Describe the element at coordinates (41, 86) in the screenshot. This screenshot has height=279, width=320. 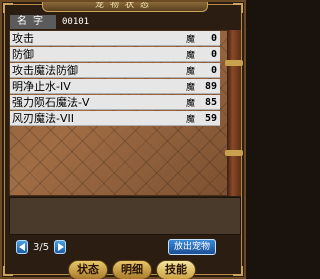
I see `skill-name: 明净止水-IV` at that location.